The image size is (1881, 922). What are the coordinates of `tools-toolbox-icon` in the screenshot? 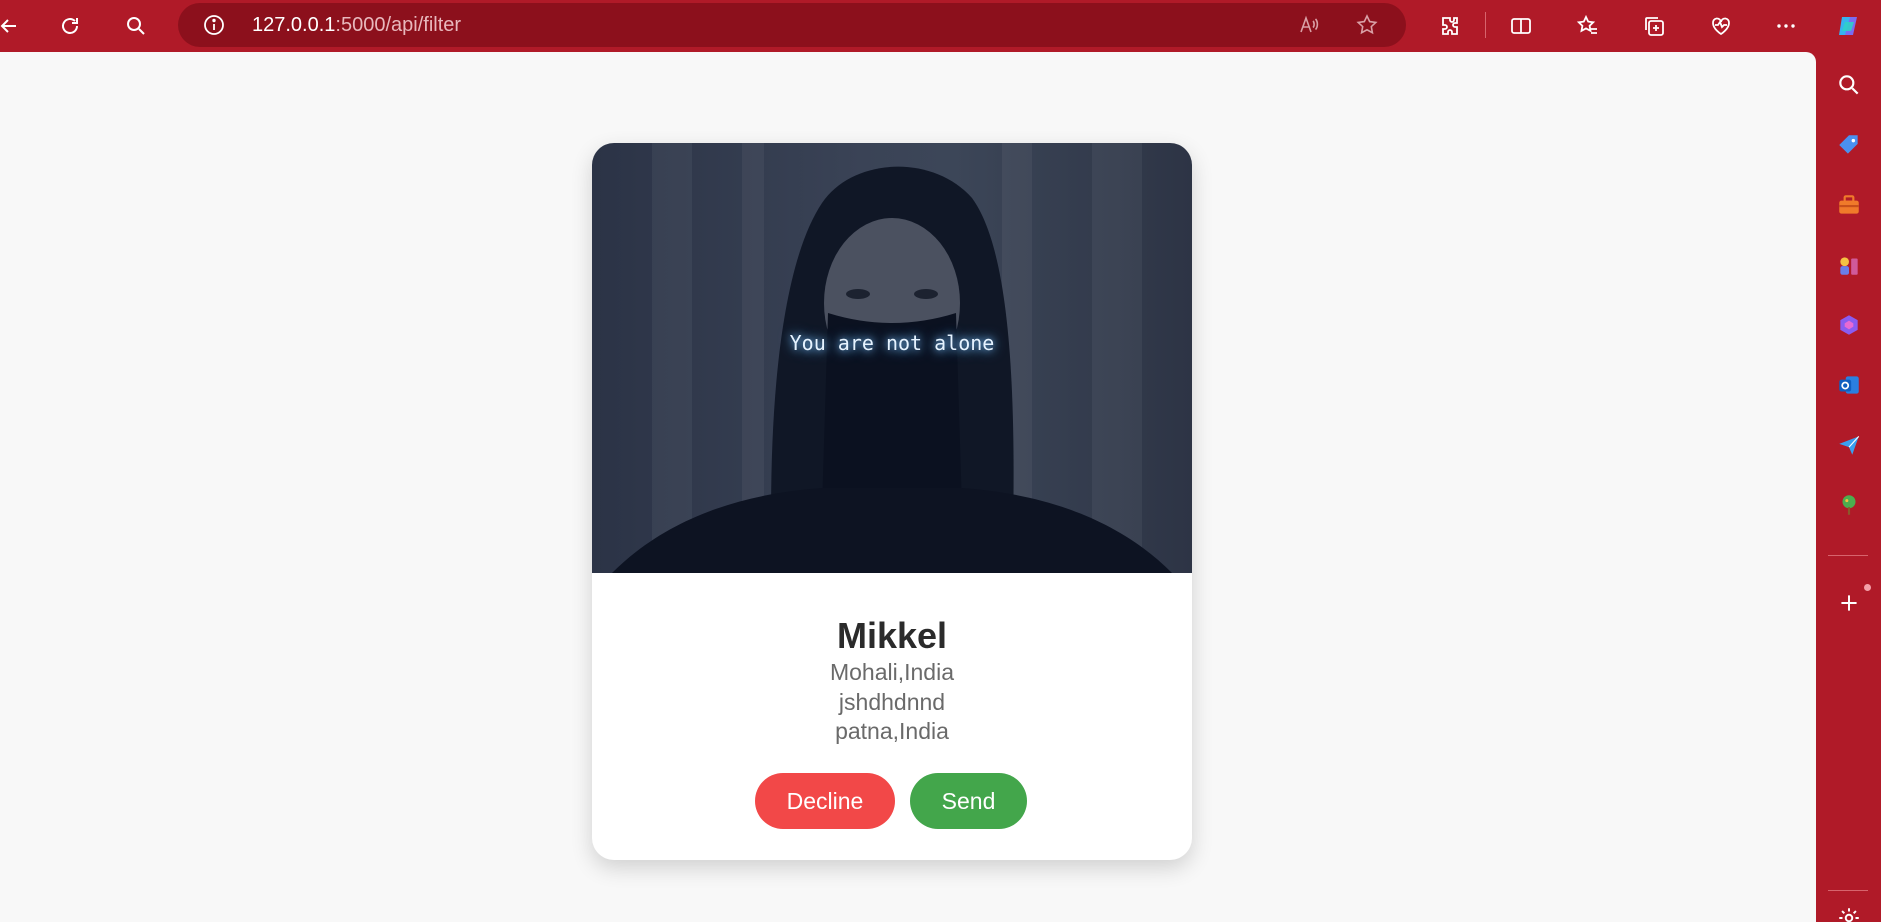 It's located at (1849, 205).